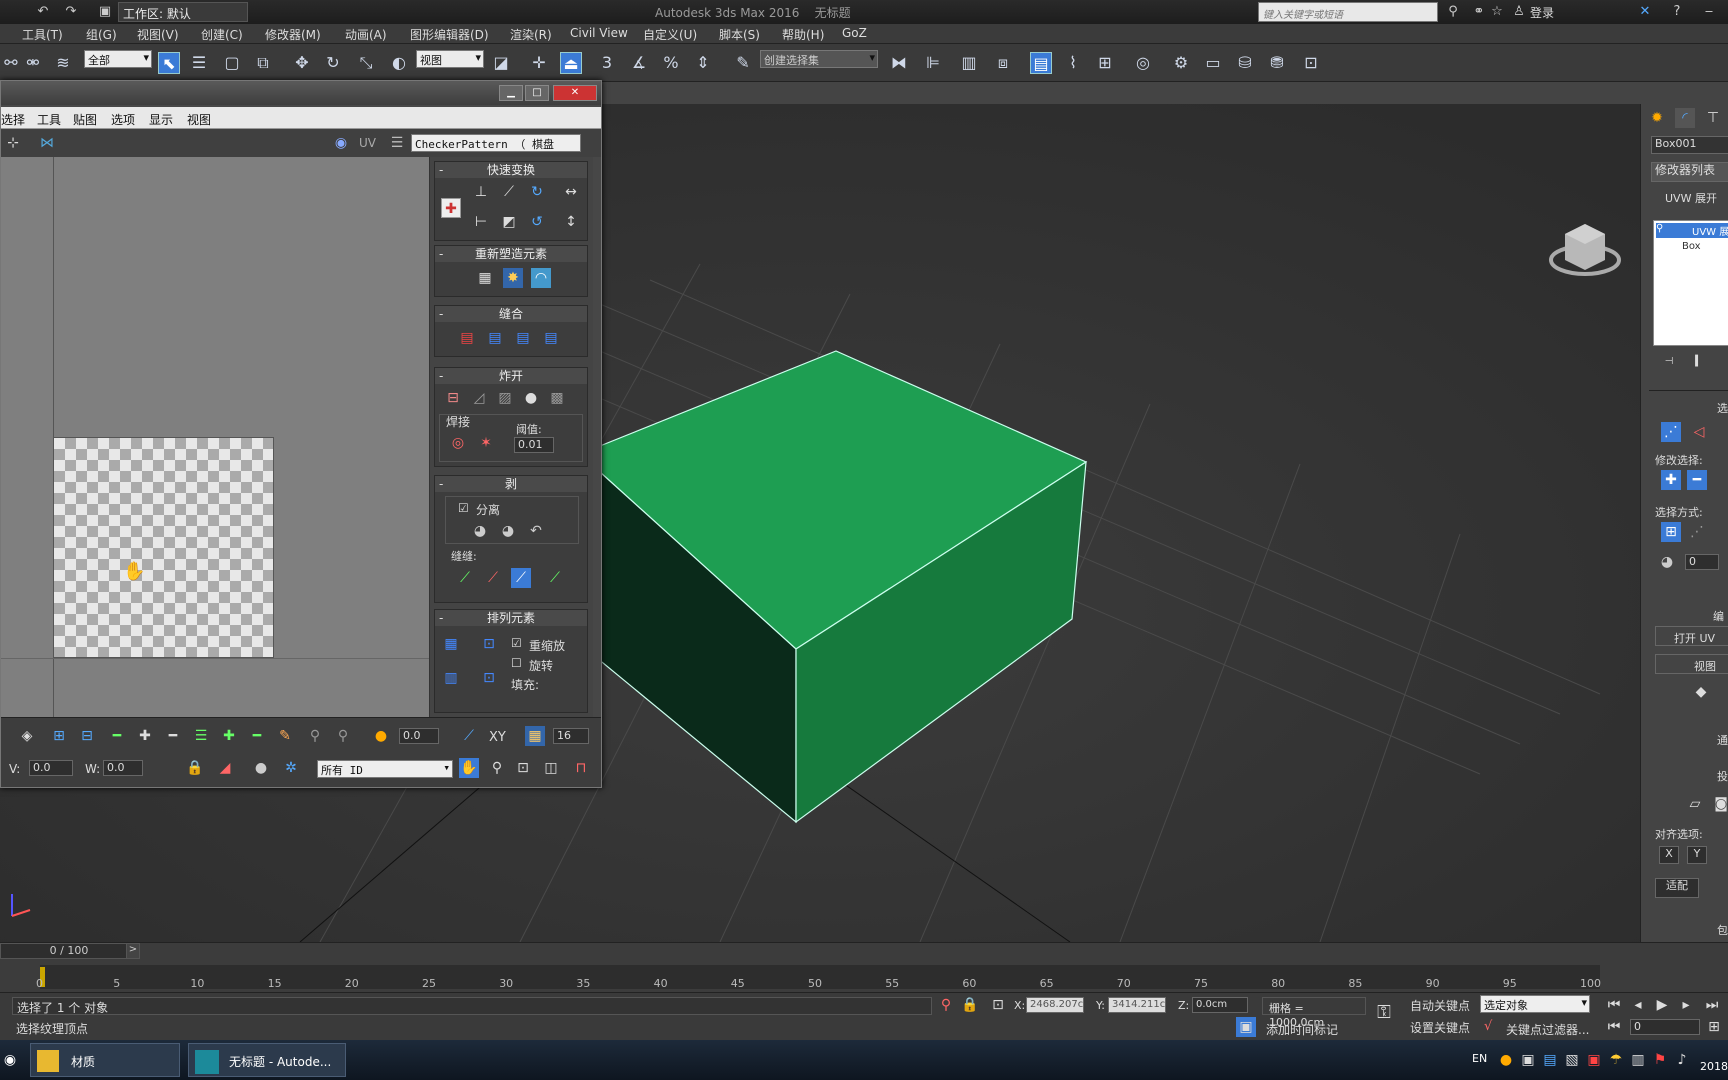 This screenshot has height=1080, width=1728. I want to click on key-mode-icon: ⚿, so click(1384, 1013).